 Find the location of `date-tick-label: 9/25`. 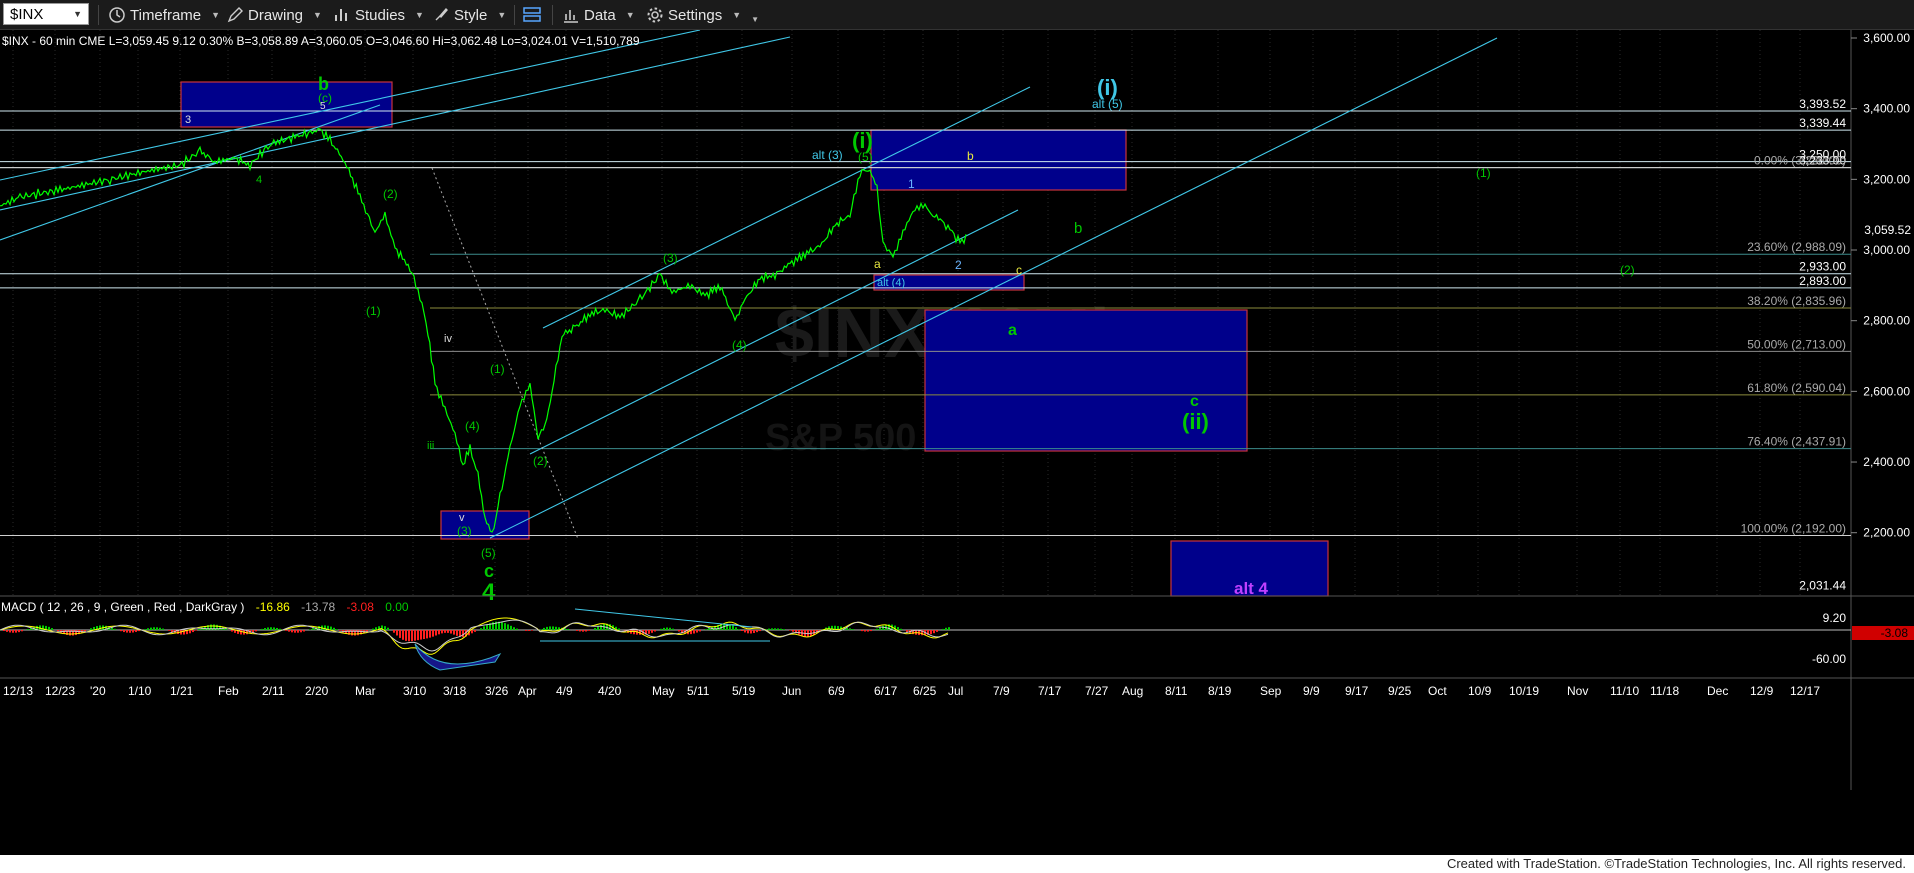

date-tick-label: 9/25 is located at coordinates (1400, 691).